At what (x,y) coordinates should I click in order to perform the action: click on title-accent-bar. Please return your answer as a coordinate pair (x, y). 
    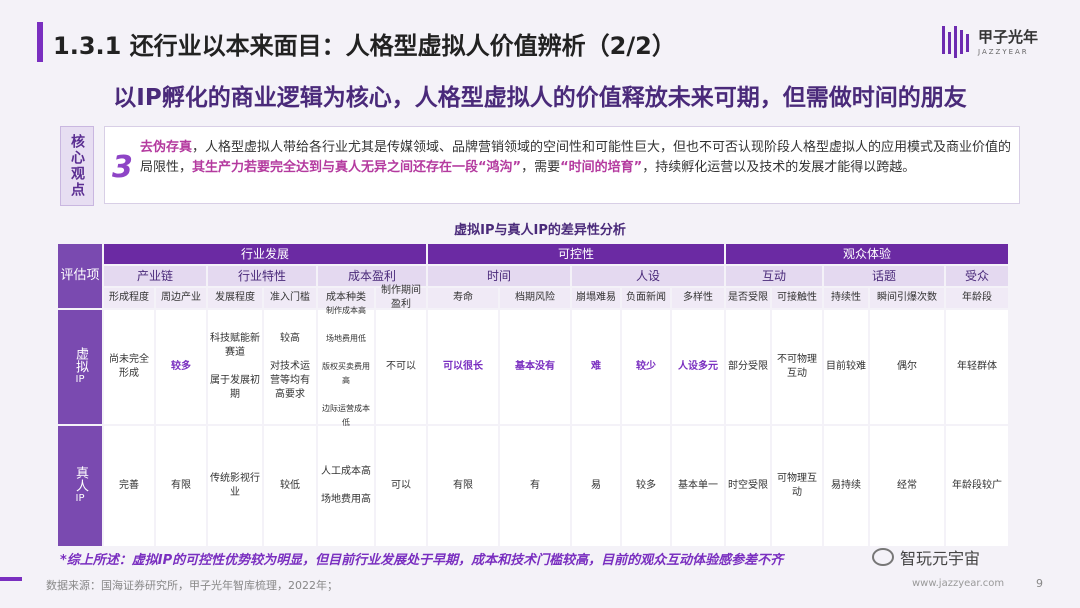
    Looking at the image, I should click on (40, 42).